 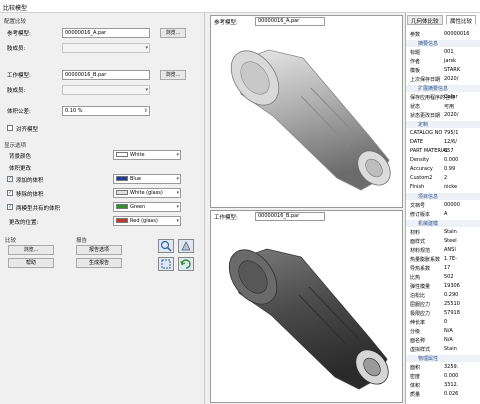 I want to click on changed-pos-select: Red (glass) ▾, so click(x=147, y=221).